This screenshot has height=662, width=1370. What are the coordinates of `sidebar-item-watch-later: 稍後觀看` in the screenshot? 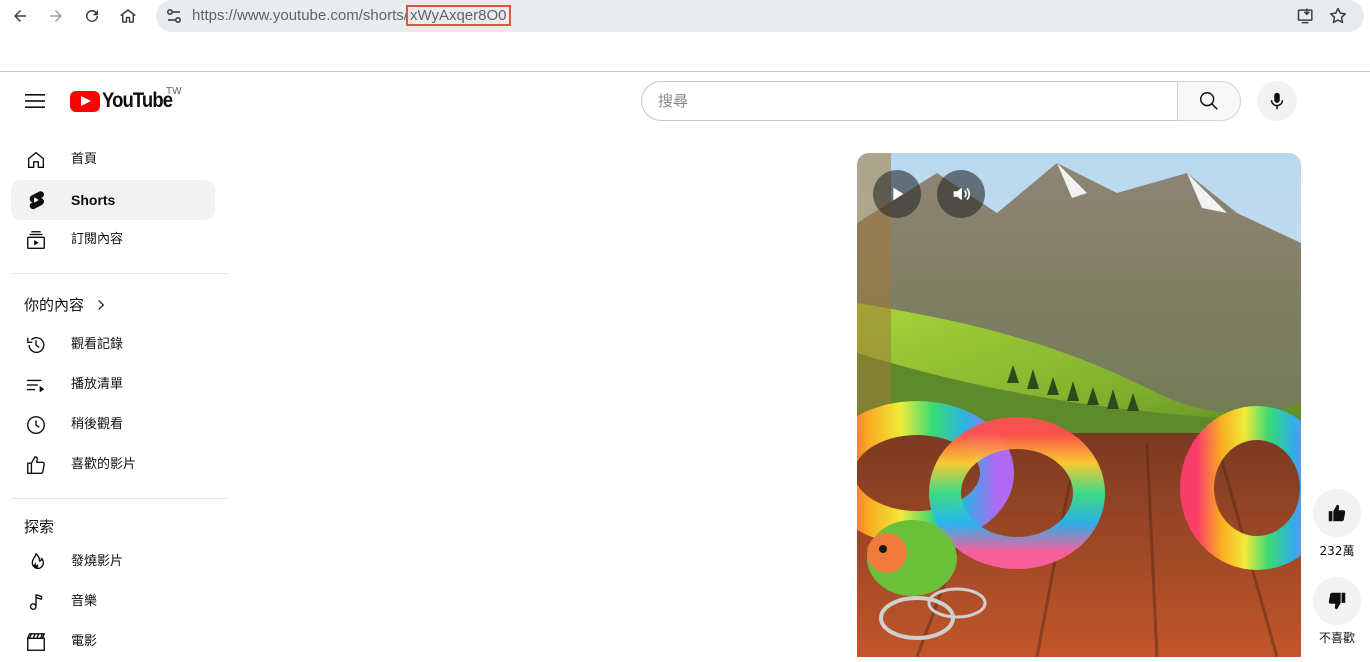 It's located at (113, 425).